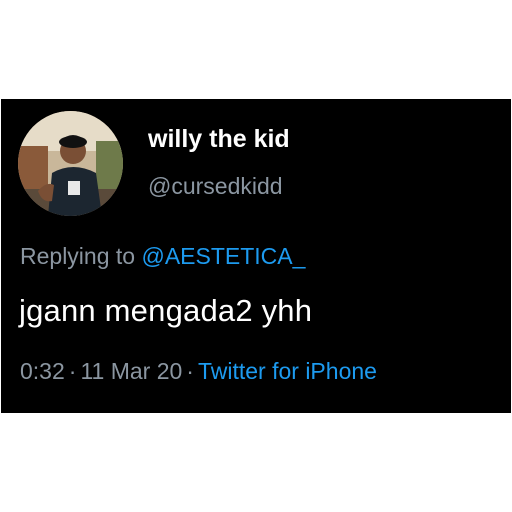  Describe the element at coordinates (166, 310) in the screenshot. I see `tweet-text: jgann mengada2 yhh` at that location.